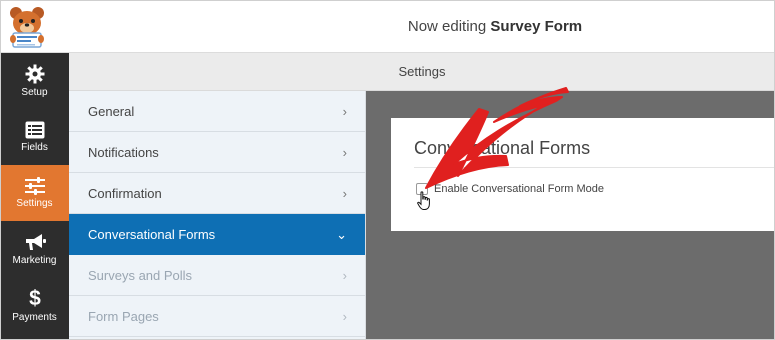 The image size is (775, 340). I want to click on nav-settings: Settings, so click(34, 193).